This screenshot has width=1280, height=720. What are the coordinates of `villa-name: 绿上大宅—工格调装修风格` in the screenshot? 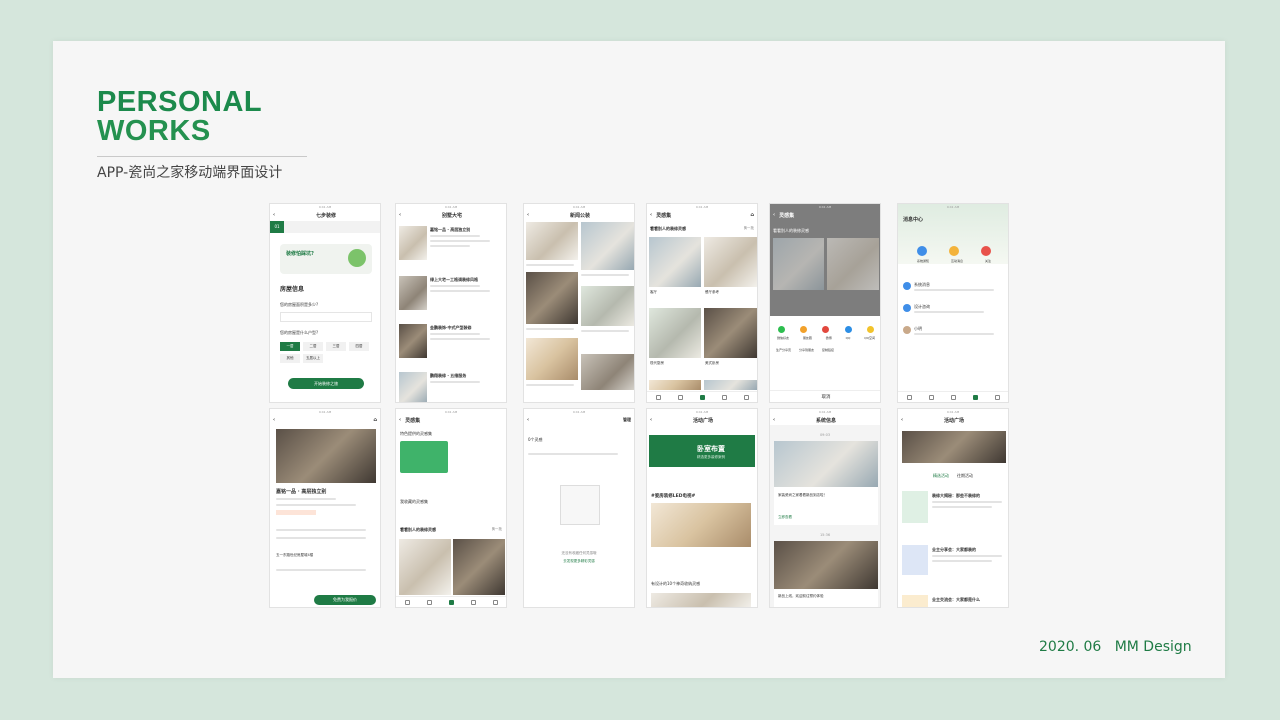 It's located at (467, 280).